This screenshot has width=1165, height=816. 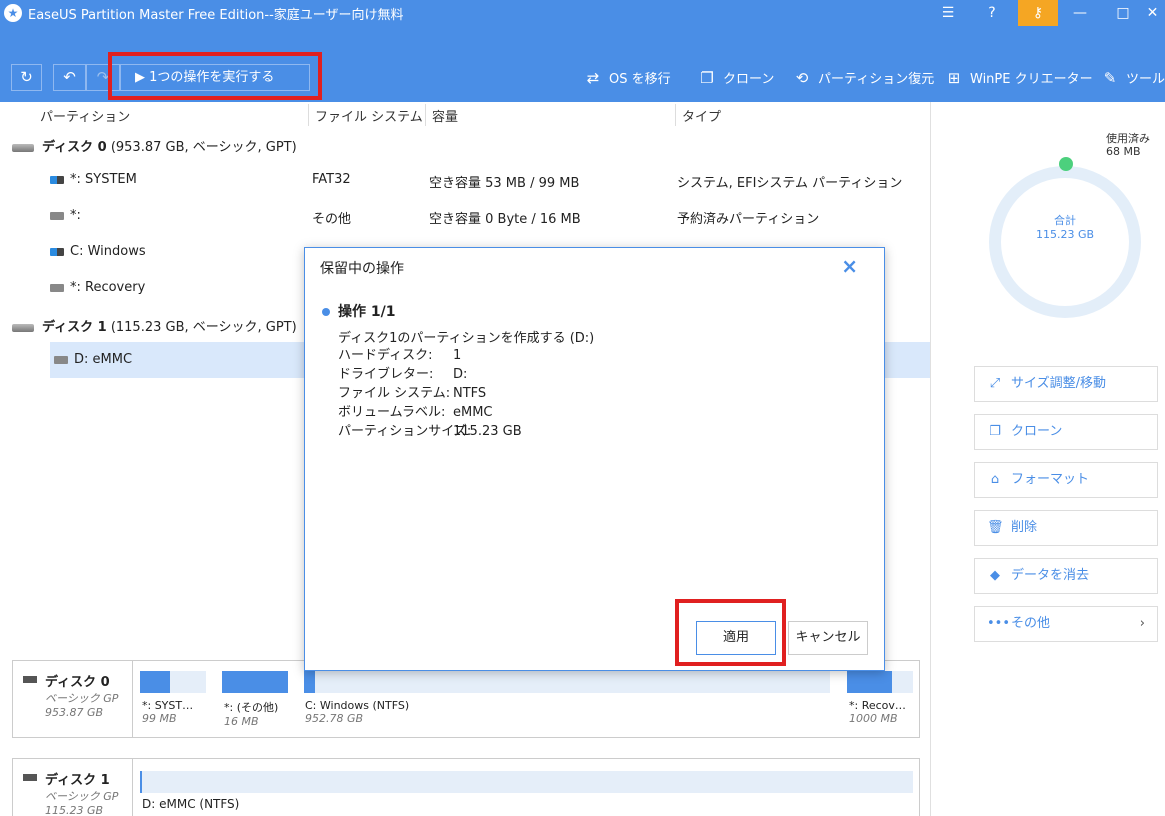 What do you see at coordinates (954, 78) in the screenshot?
I see `windows-icon: ⊞` at bounding box center [954, 78].